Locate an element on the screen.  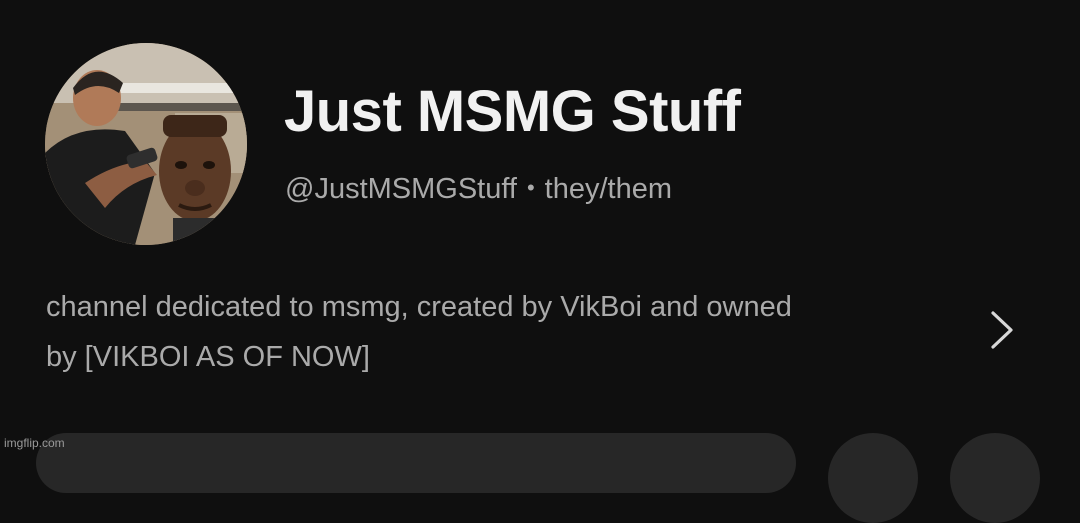
avatar-image is located at coordinates (146, 144).